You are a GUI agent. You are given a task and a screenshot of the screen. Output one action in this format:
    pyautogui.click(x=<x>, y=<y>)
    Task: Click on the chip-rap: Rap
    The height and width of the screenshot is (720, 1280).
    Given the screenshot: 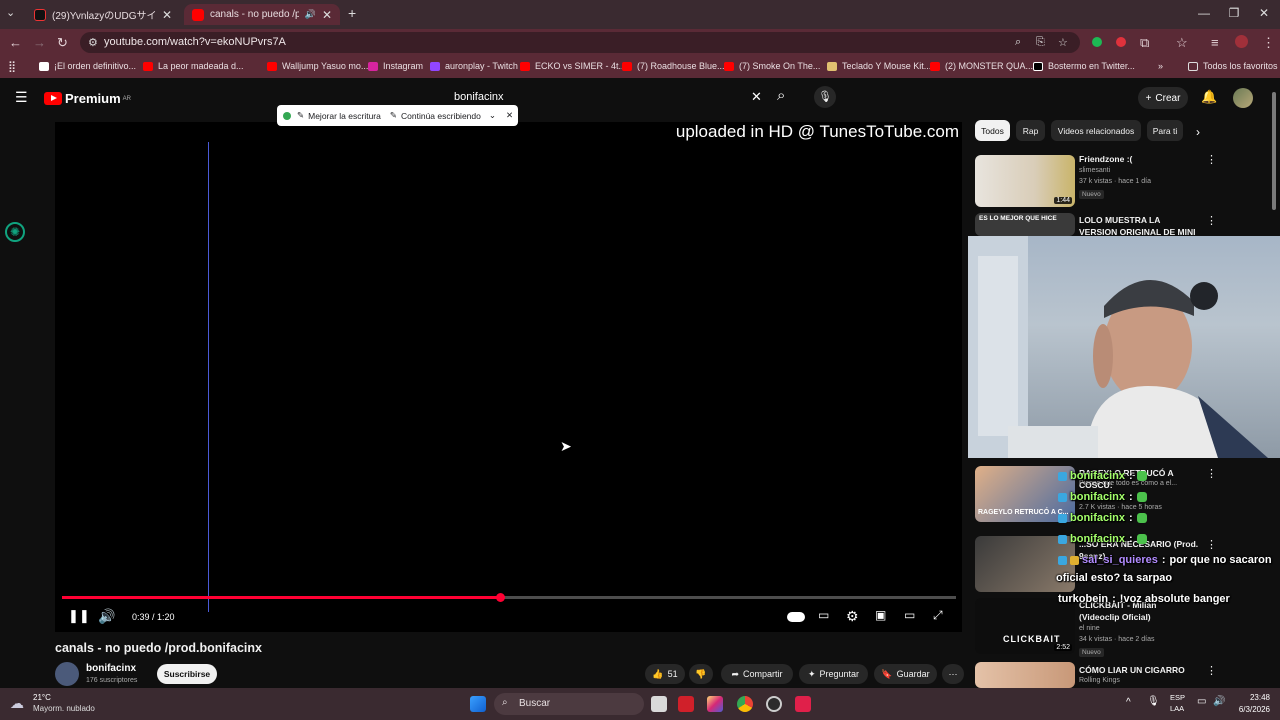 What is the action you would take?
    pyautogui.click(x=1030, y=130)
    